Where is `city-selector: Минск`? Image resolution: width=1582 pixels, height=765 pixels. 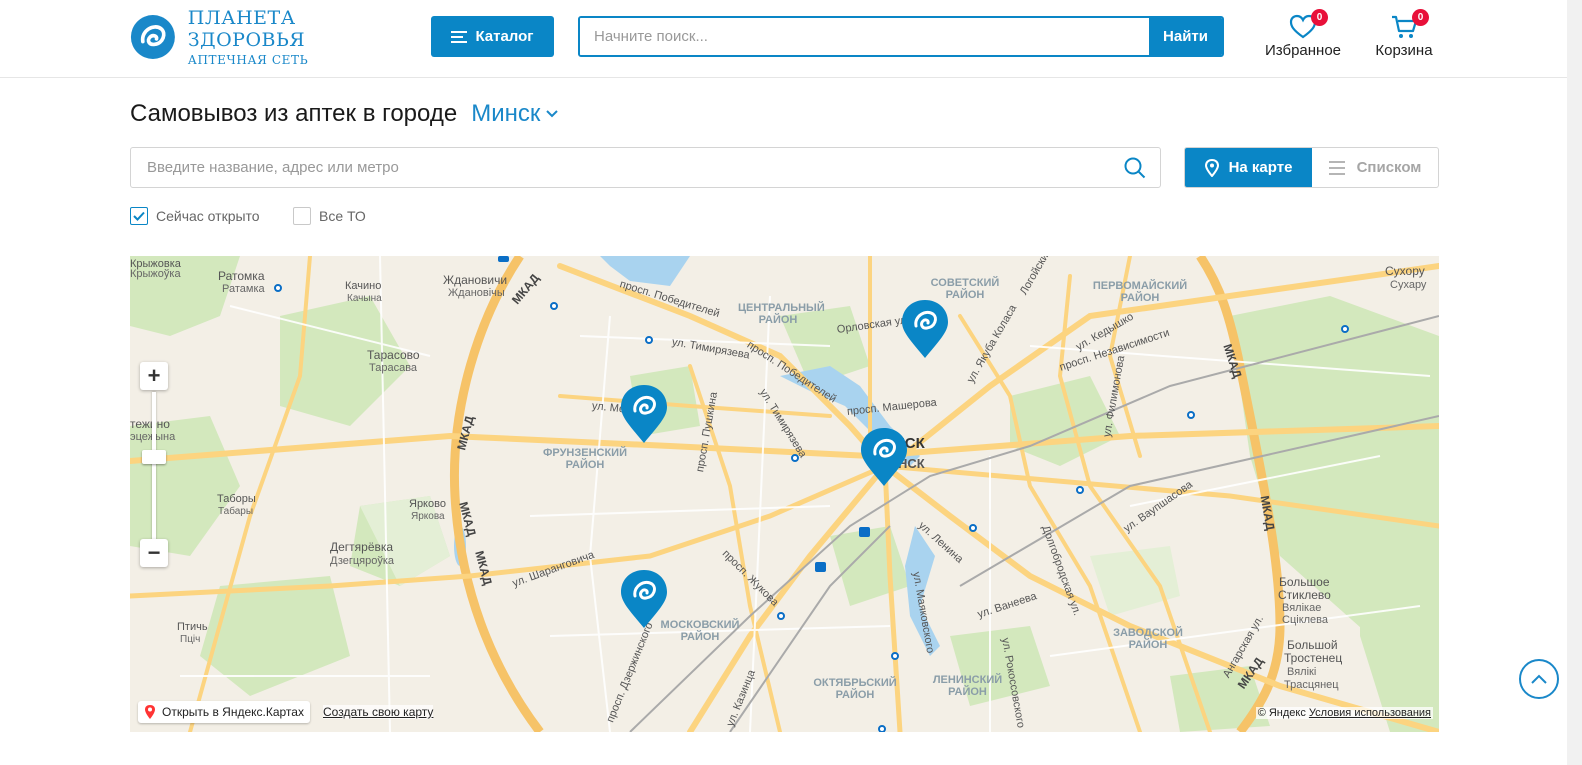 city-selector: Минск is located at coordinates (515, 114).